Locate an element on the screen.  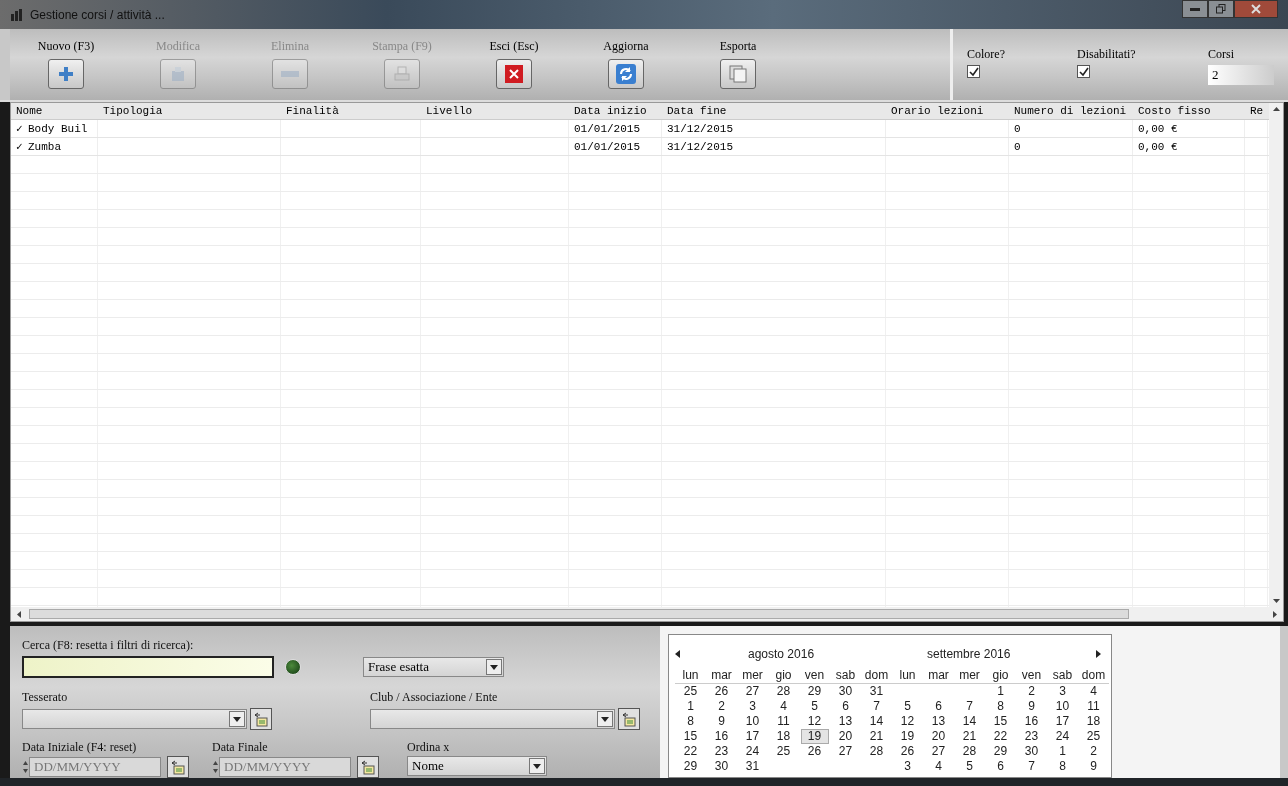
calendar-day: 12 is located at coordinates (907, 722).